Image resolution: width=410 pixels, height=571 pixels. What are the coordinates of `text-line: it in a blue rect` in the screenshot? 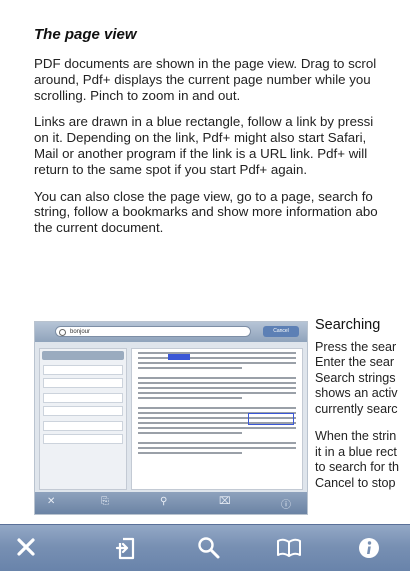 It's located at (356, 451).